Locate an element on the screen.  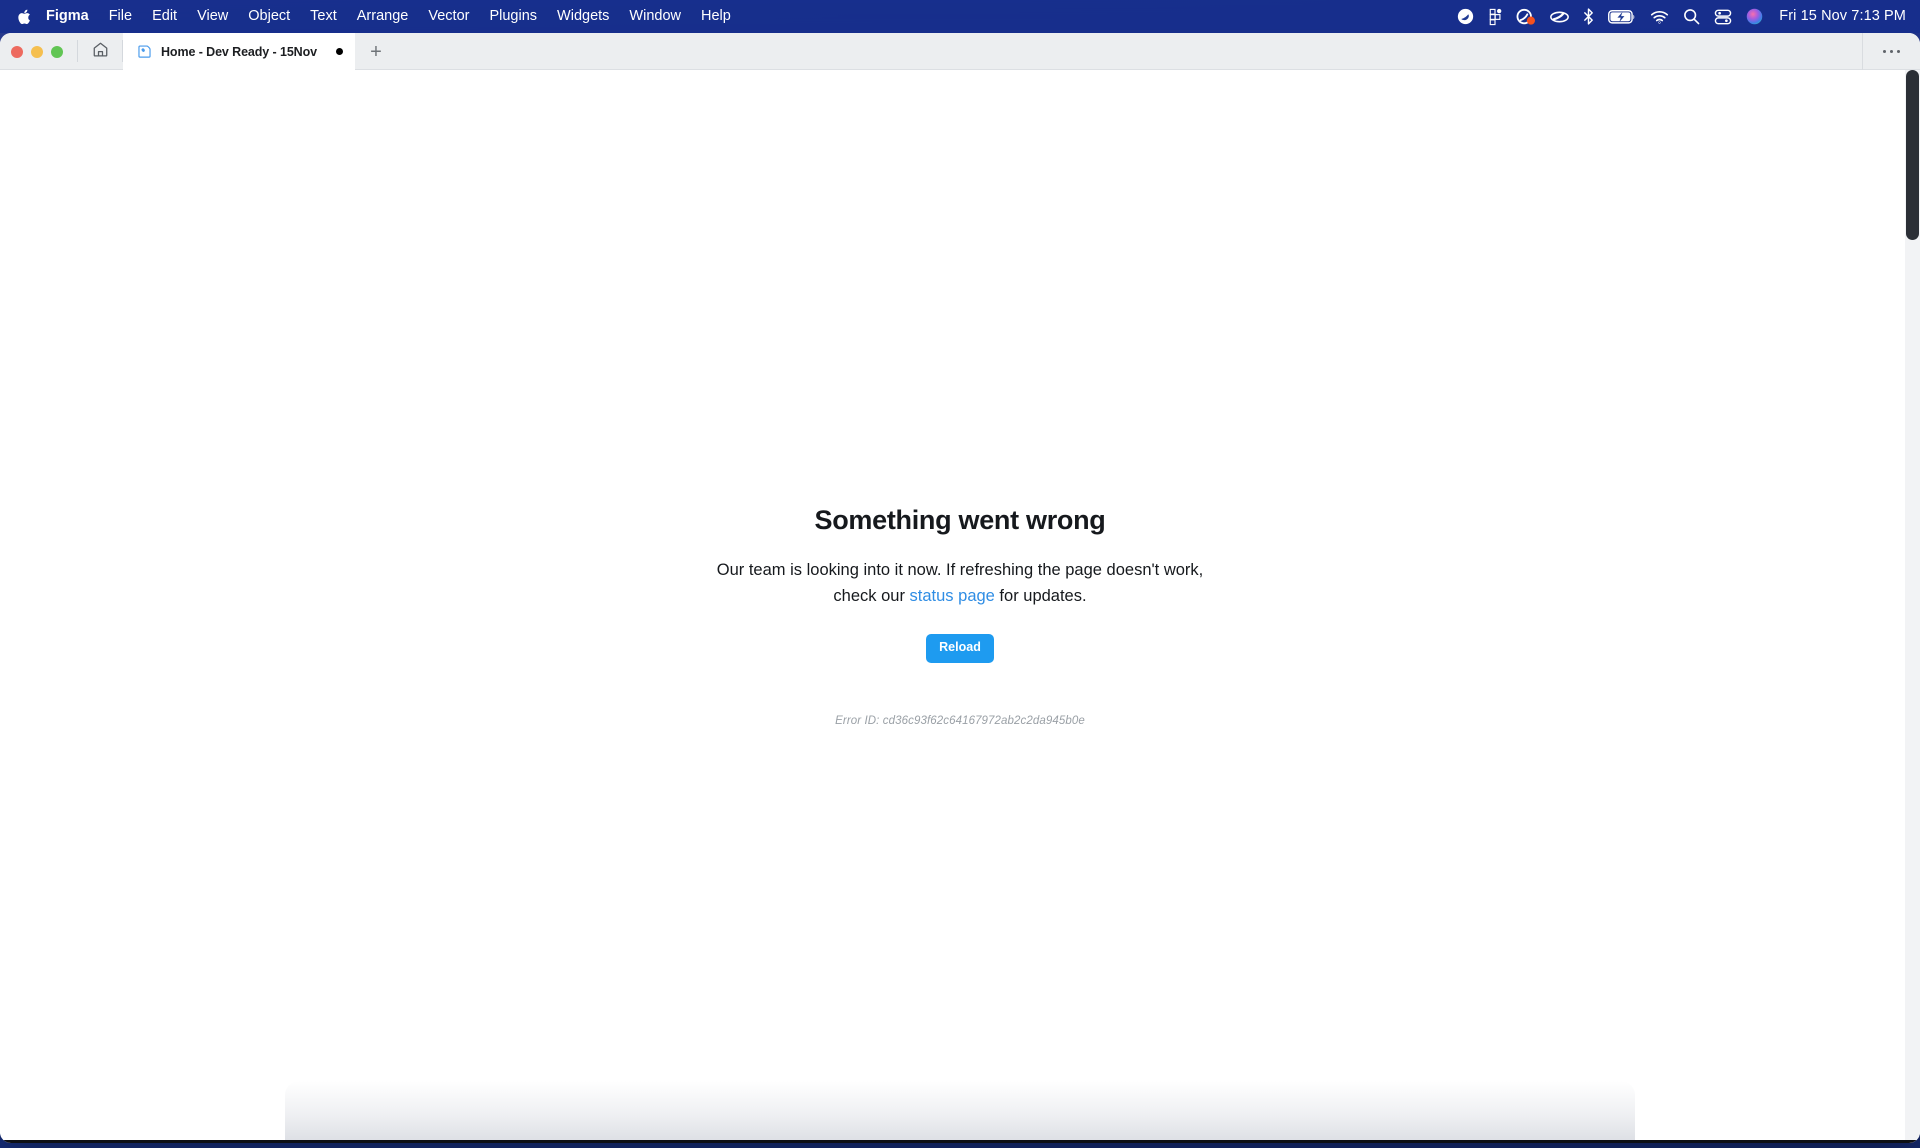
reload-button: Reload is located at coordinates (960, 648).